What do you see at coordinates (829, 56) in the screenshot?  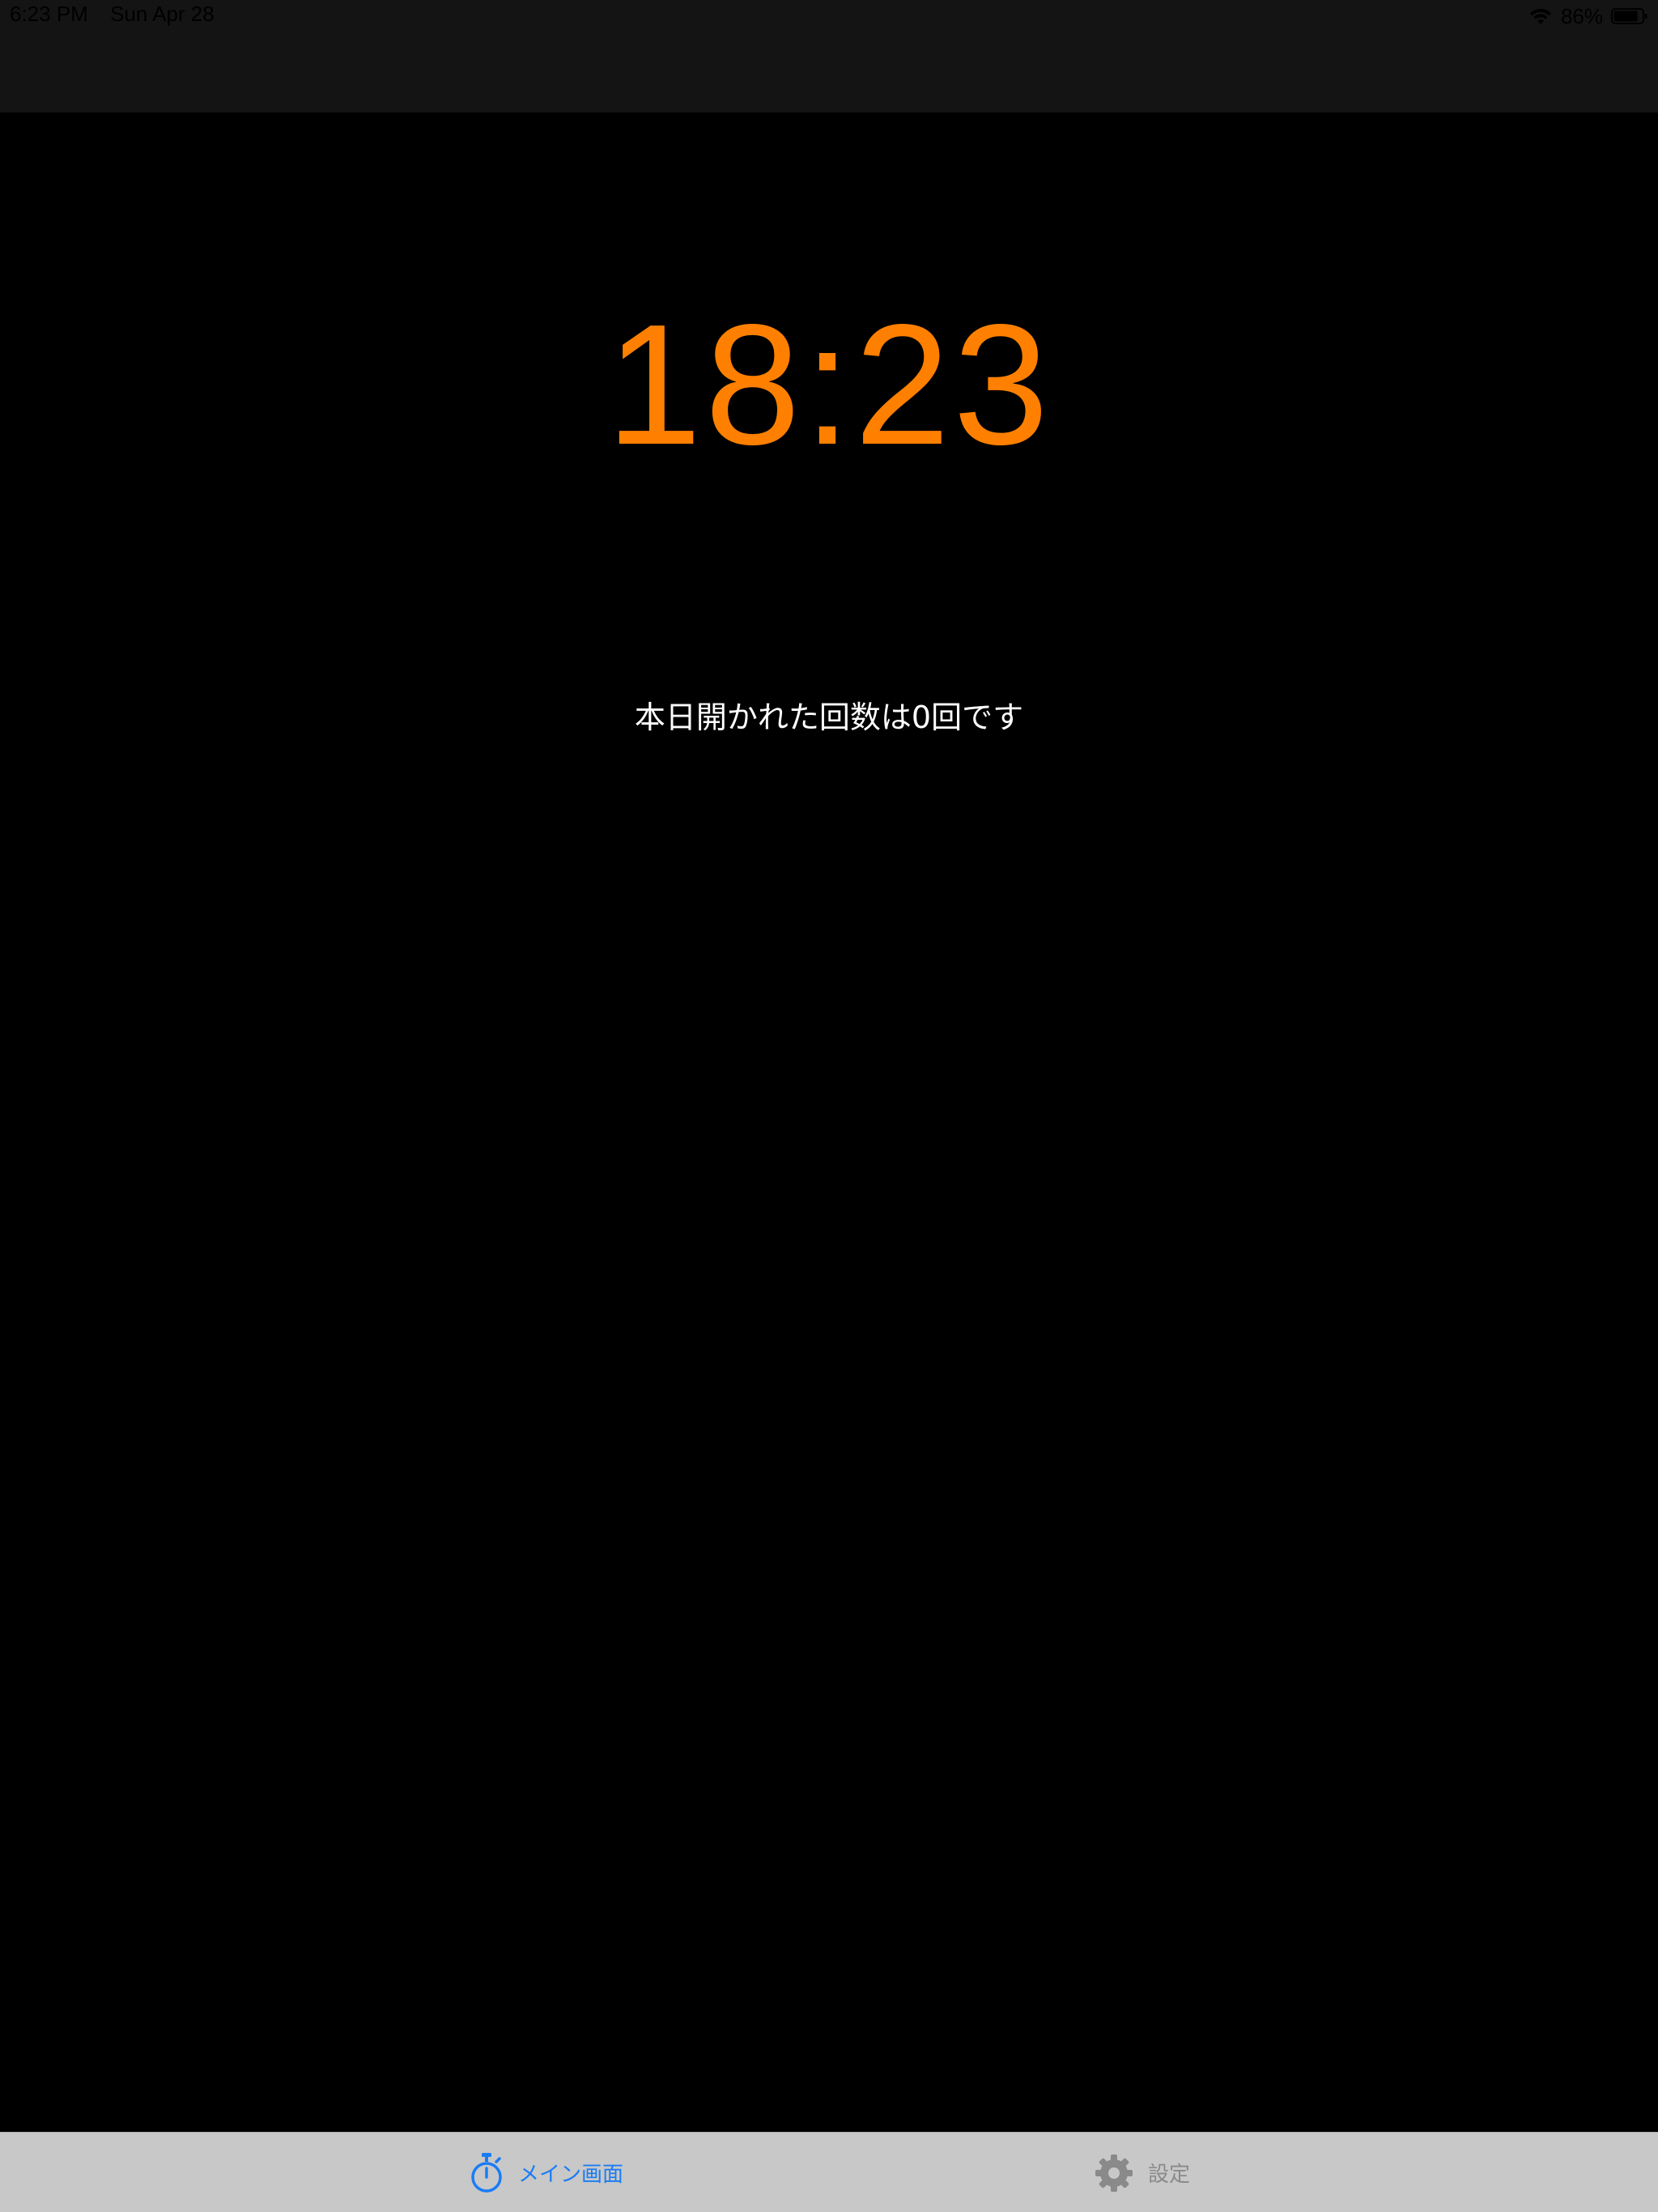 I see `status-and-nav-bar: 6:23 PM Sun Apr 28 86%` at bounding box center [829, 56].